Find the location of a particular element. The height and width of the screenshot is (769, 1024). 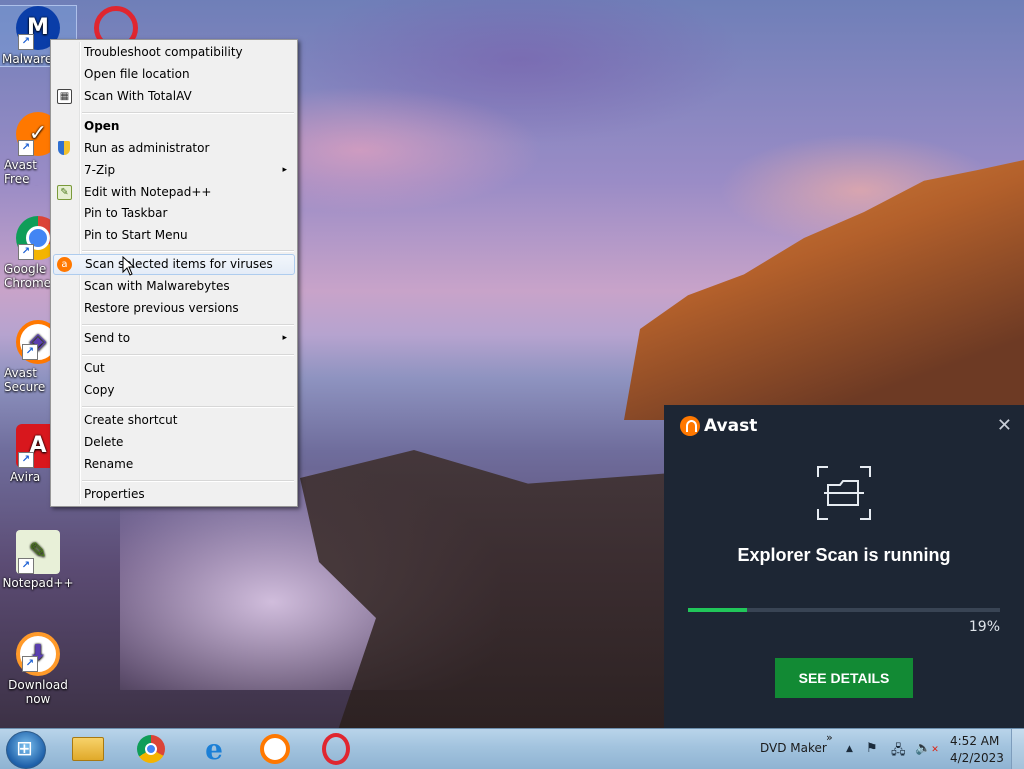

toolbar-chevron-icon: » is located at coordinates (829, 737).